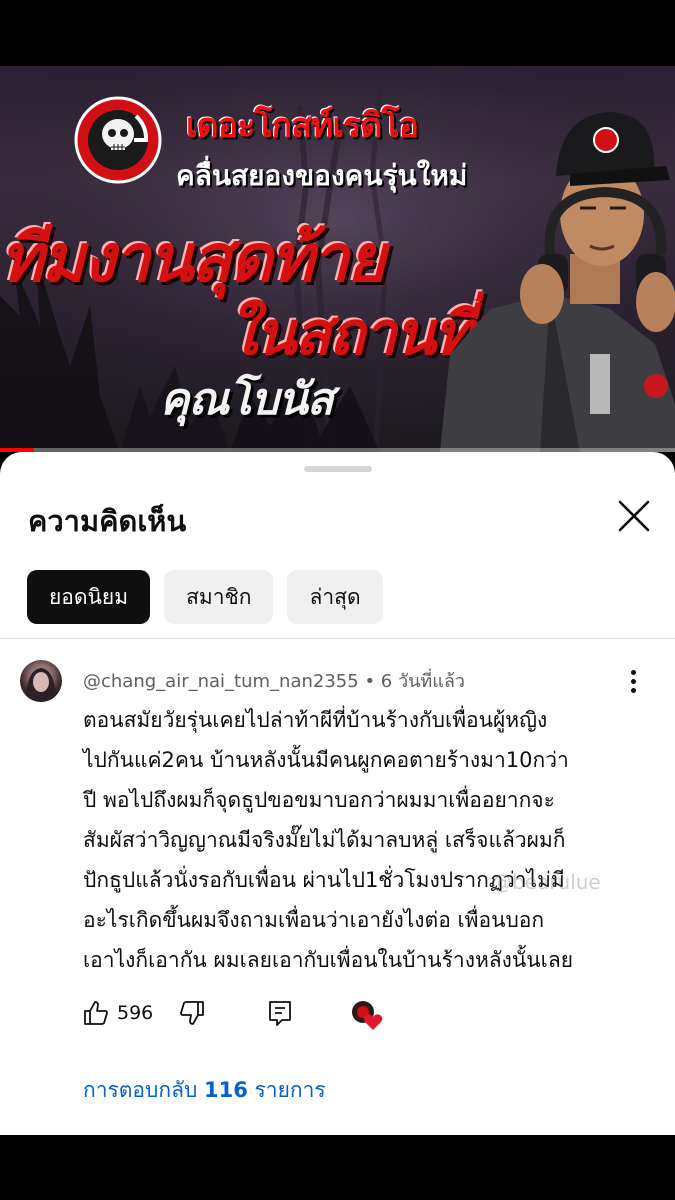 The width and height of the screenshot is (675, 1200). I want to click on reply-comment-icon, so click(280, 1013).